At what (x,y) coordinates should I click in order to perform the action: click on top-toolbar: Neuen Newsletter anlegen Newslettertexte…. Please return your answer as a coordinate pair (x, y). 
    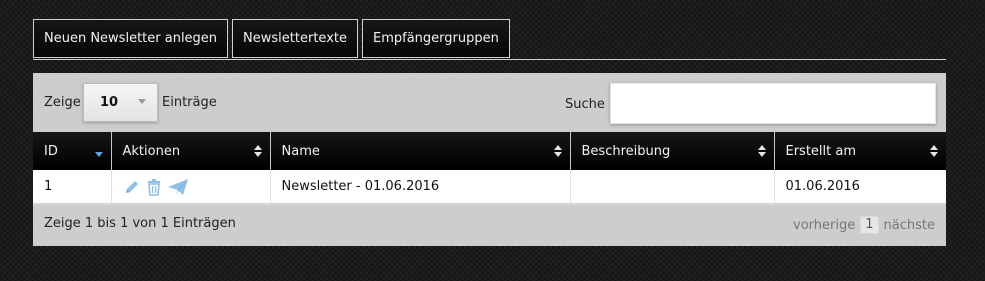
    Looking at the image, I should click on (271, 38).